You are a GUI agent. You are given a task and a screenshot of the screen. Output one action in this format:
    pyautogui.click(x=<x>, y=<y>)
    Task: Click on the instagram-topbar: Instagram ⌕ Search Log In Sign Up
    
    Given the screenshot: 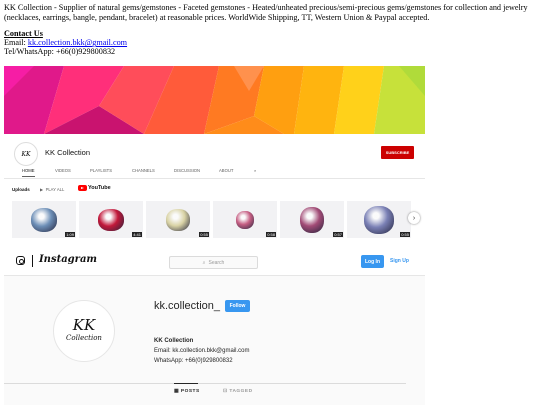 What is the action you would take?
    pyautogui.click(x=214, y=262)
    